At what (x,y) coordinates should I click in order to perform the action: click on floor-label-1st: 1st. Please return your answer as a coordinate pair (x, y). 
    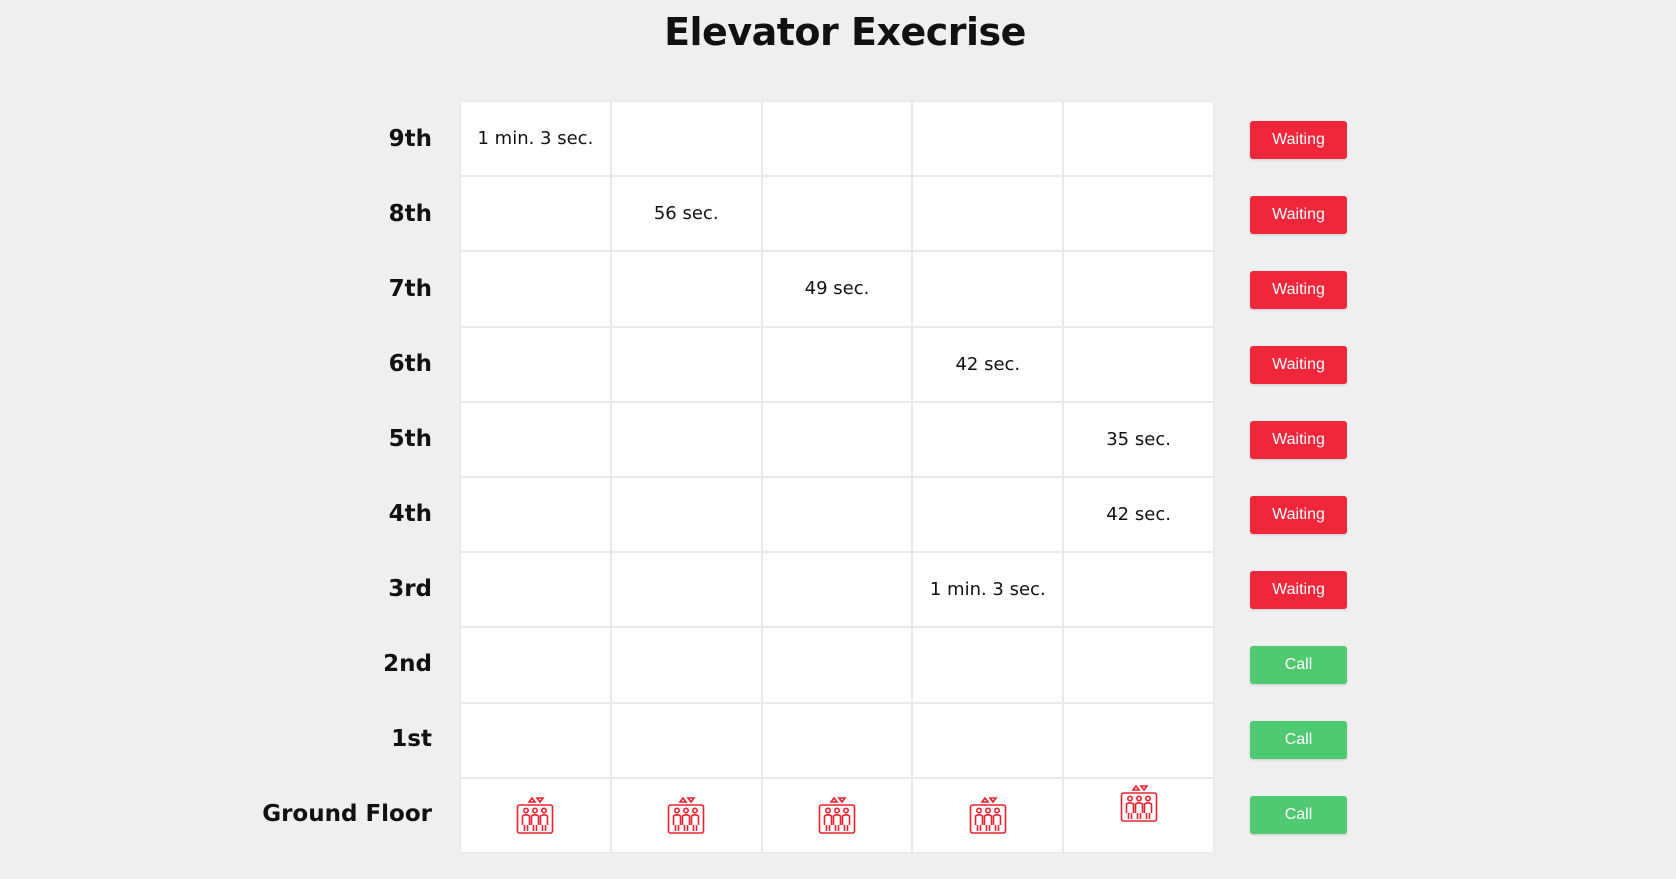
    Looking at the image, I should click on (411, 739).